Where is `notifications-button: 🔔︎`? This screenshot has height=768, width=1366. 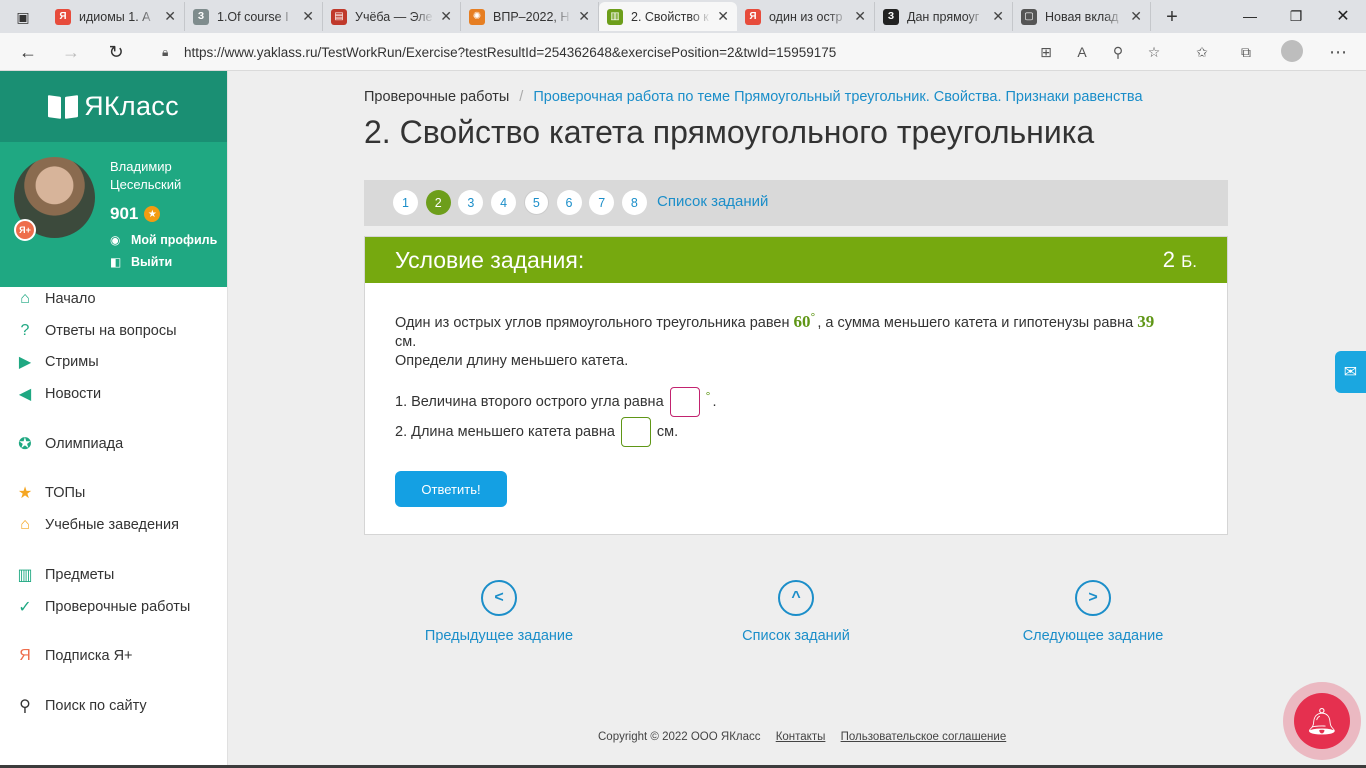 notifications-button: 🔔︎ is located at coordinates (1322, 721).